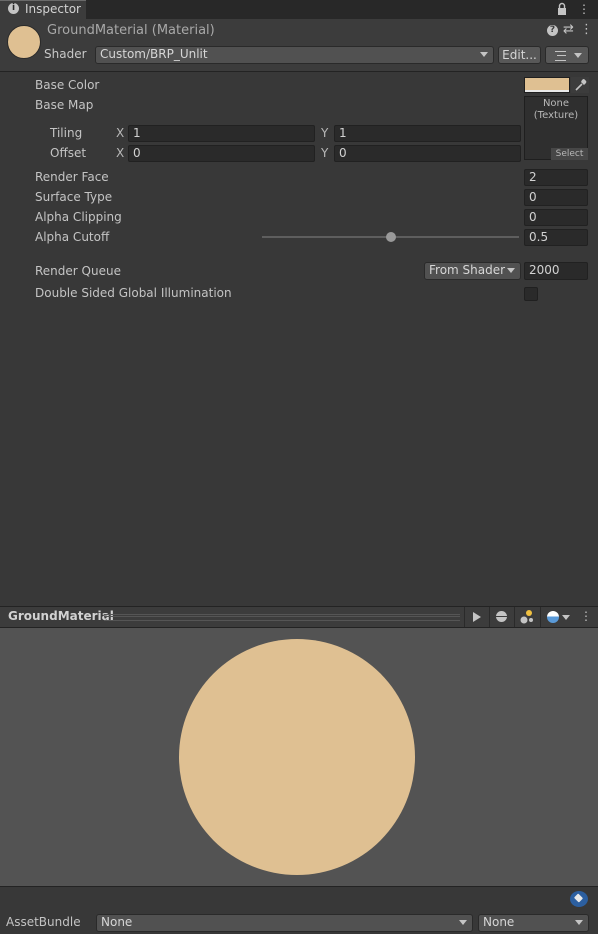  What do you see at coordinates (131, 30) in the screenshot?
I see `material-title: GroundMaterial (Material)` at bounding box center [131, 30].